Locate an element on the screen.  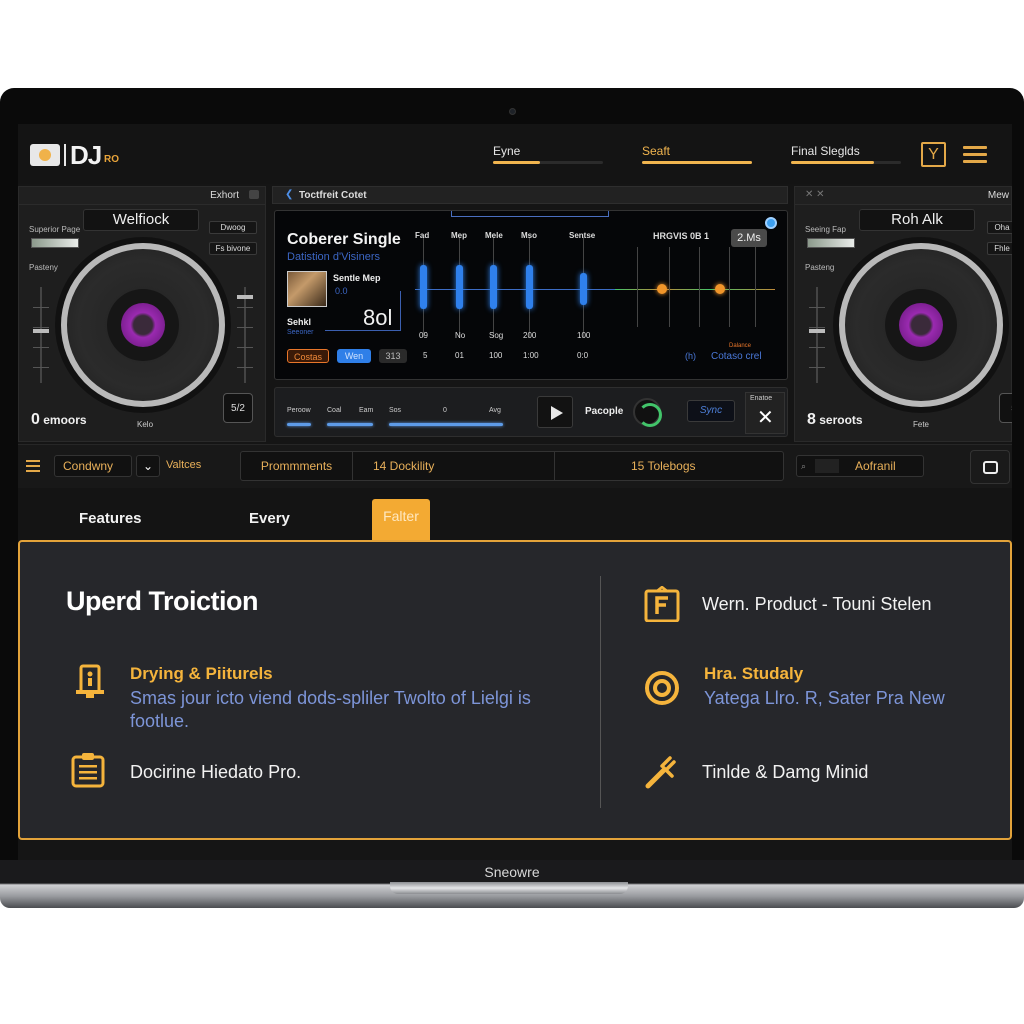
wave-col-value: 0:0 is located at coordinates (583, 355).